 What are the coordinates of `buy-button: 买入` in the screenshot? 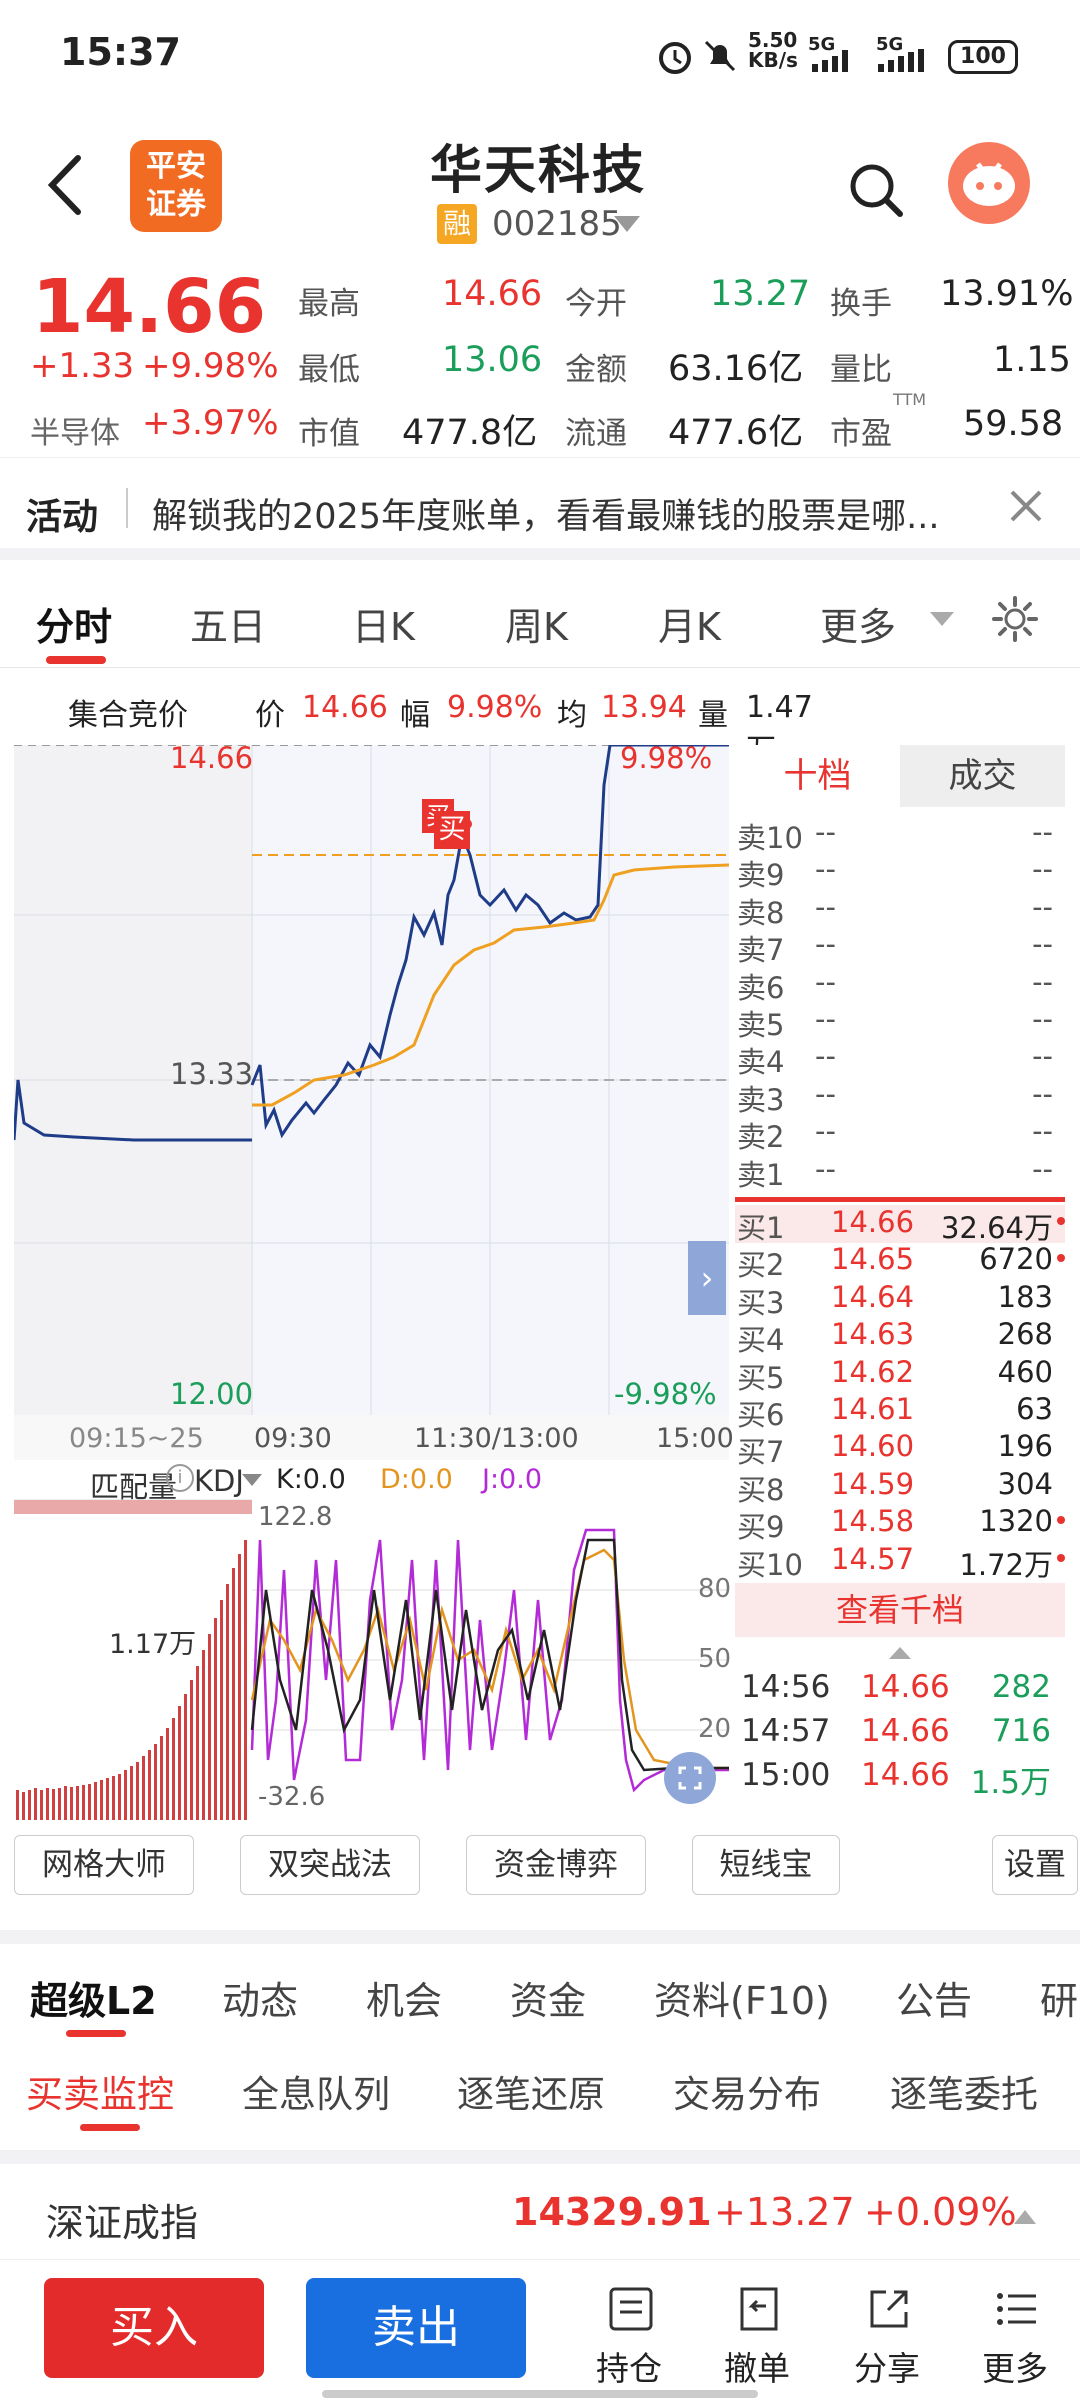 It's located at (154, 2328).